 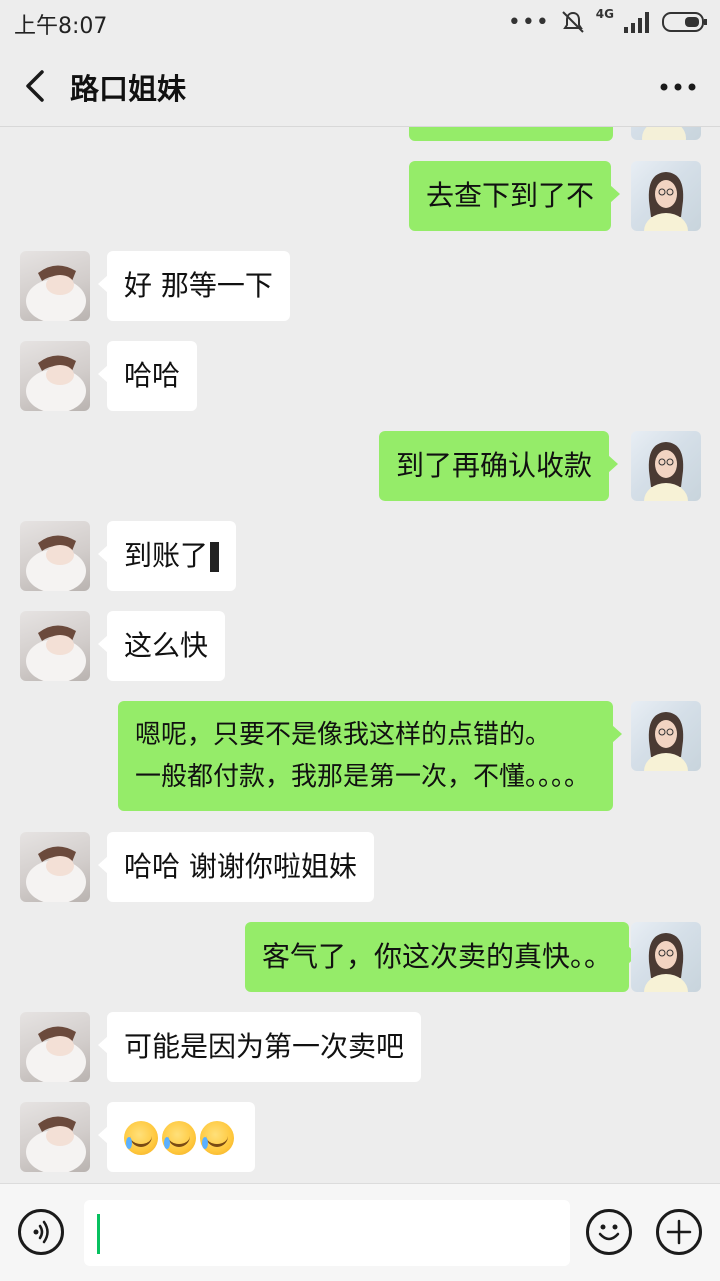 I want to click on battery-icon, so click(x=684, y=22).